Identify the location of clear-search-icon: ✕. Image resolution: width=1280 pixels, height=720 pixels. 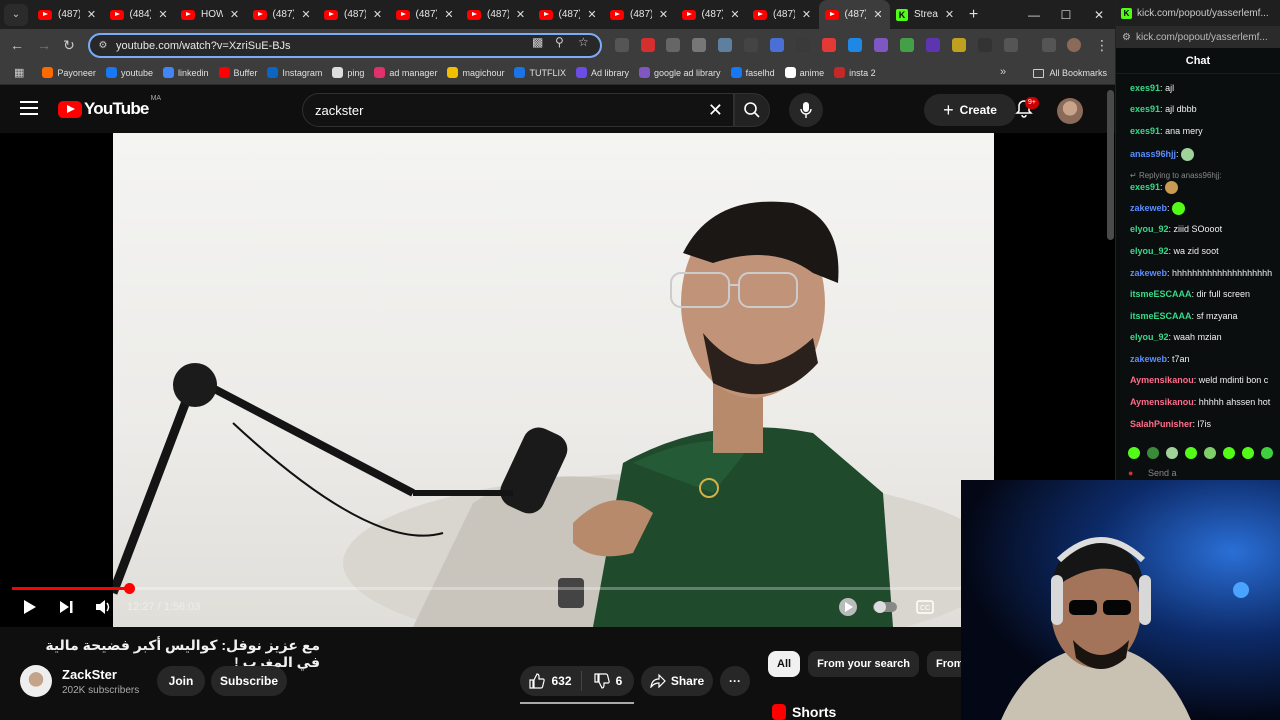
(715, 110).